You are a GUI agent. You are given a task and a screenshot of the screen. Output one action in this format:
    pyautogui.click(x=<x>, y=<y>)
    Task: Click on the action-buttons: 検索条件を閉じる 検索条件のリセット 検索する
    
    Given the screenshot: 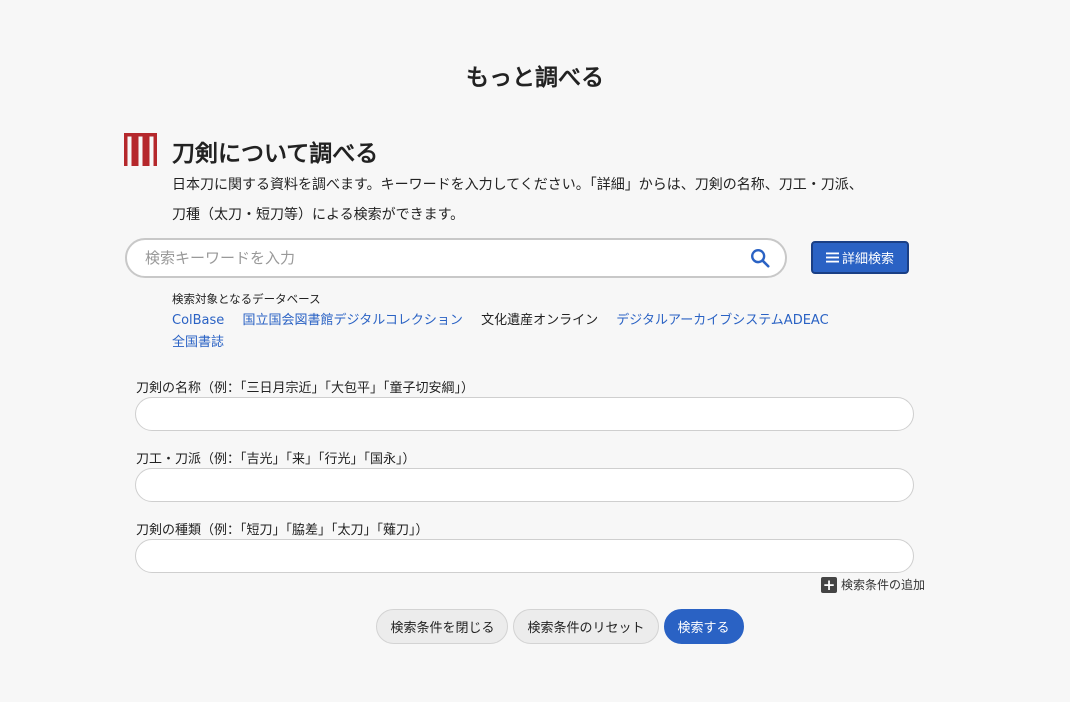 What is the action you would take?
    pyautogui.click(x=535, y=626)
    